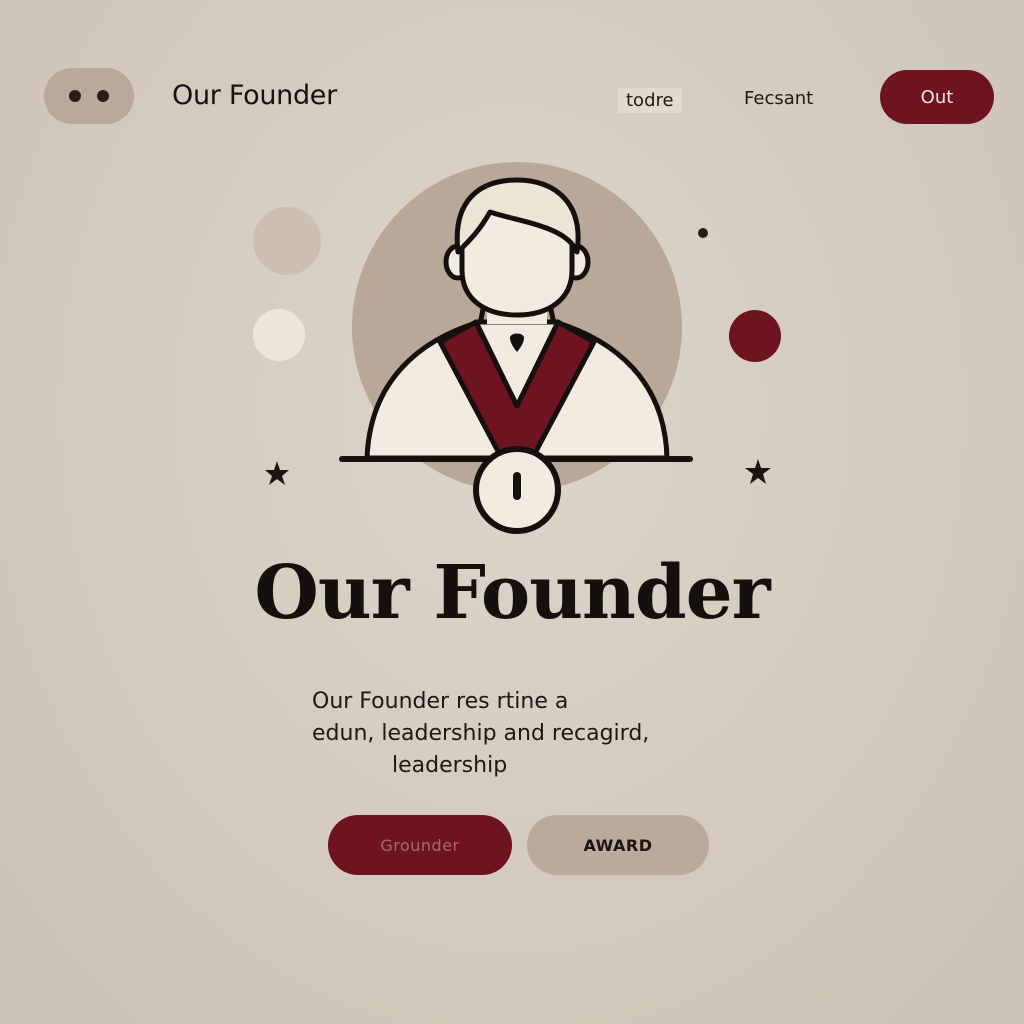  Describe the element at coordinates (703, 233) in the screenshot. I see `decor-dot-icon` at that location.